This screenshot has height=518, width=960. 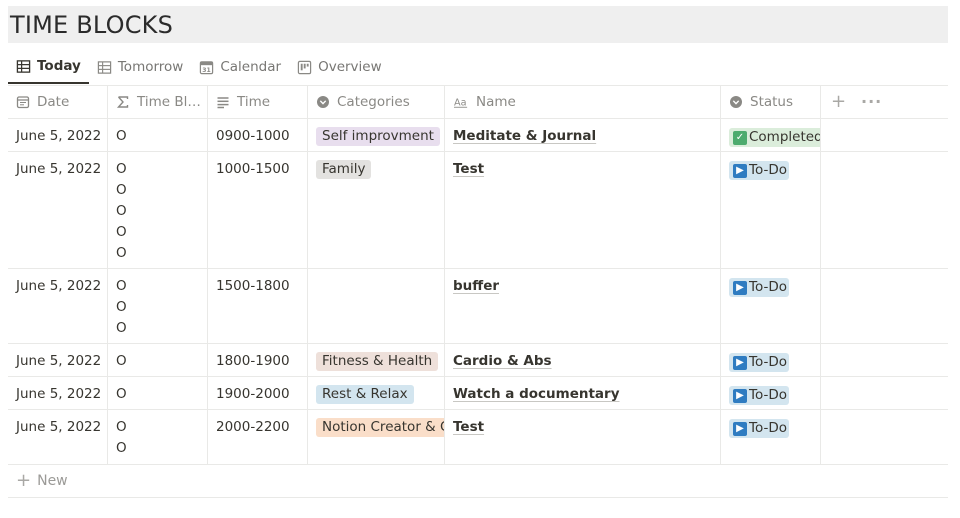 I want to click on text-lines-icon, so click(x=223, y=102).